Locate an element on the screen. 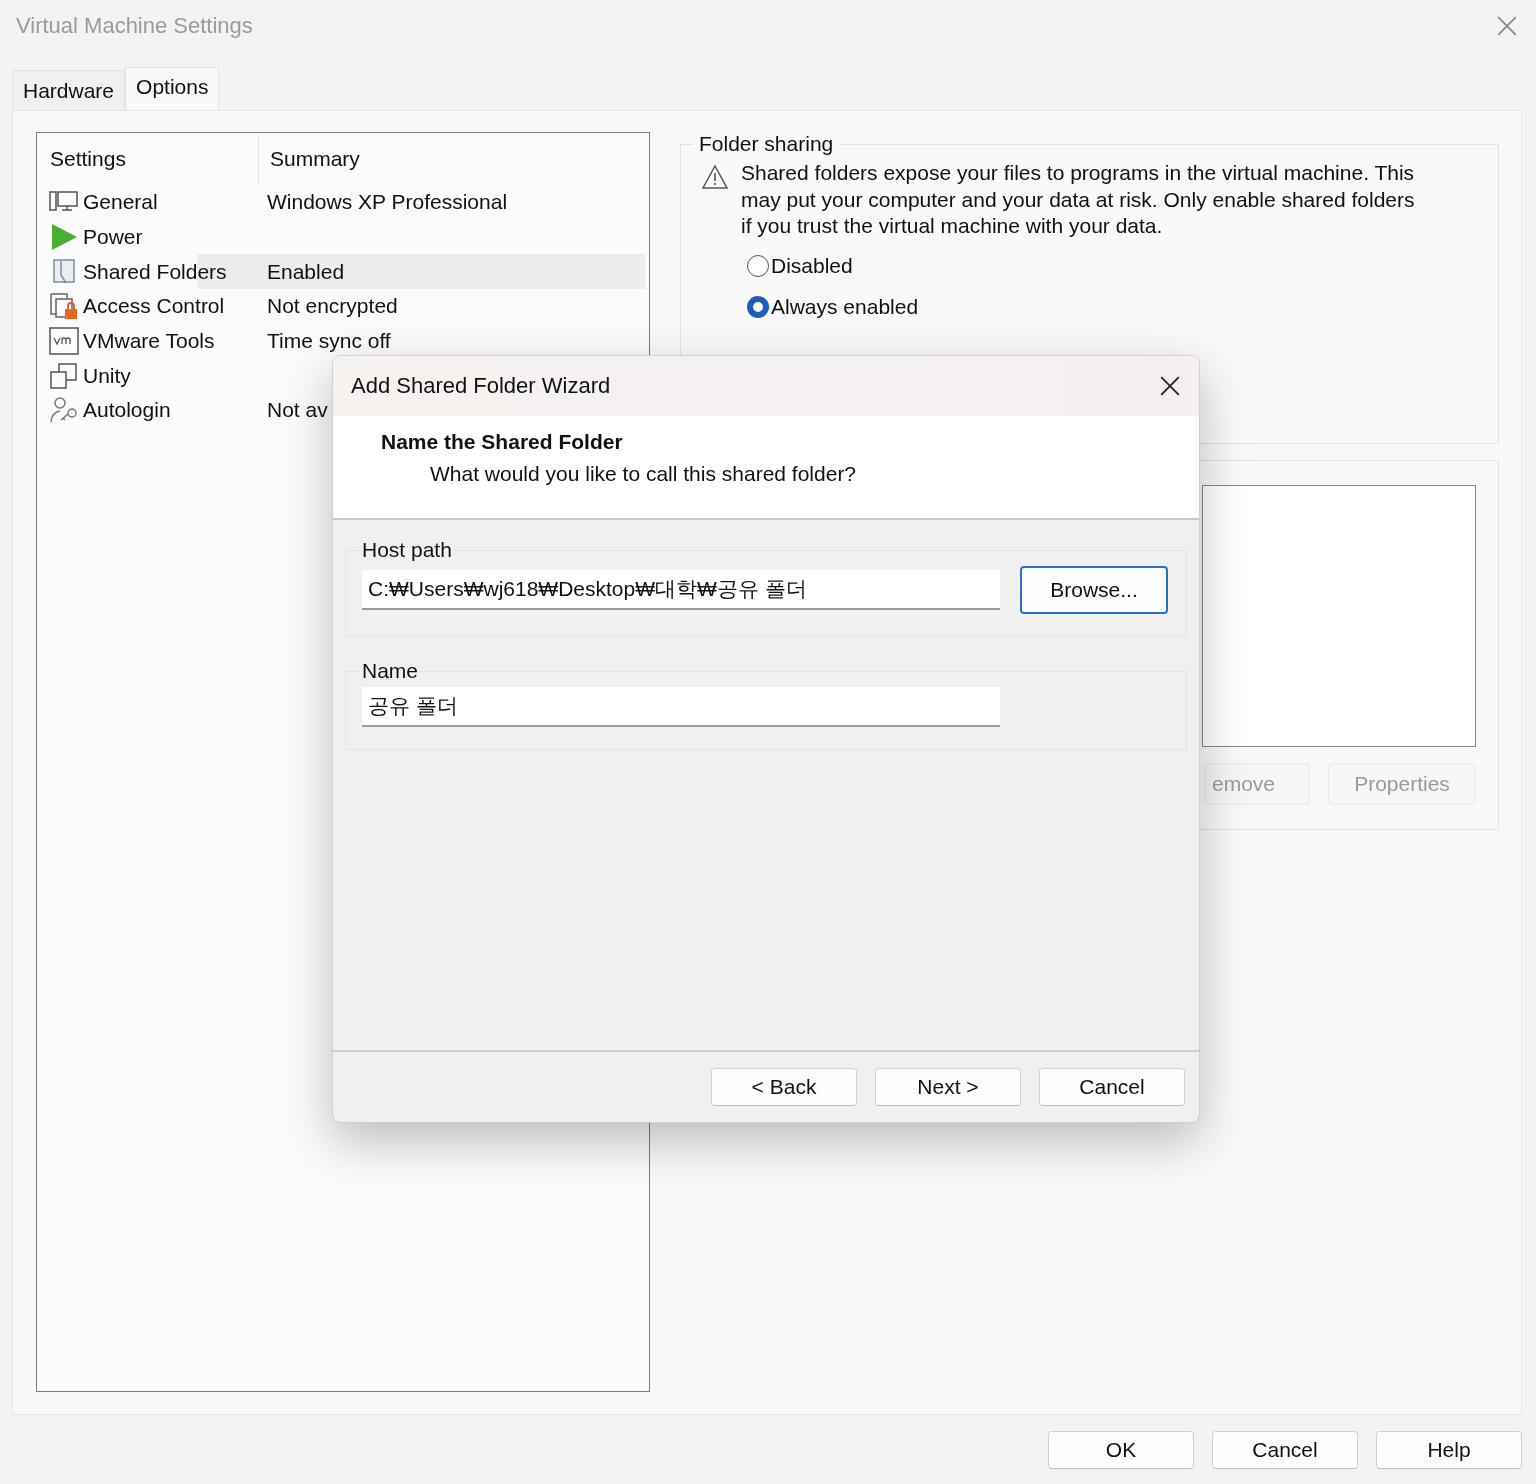  group-label: Folder sharing is located at coordinates (766, 144).